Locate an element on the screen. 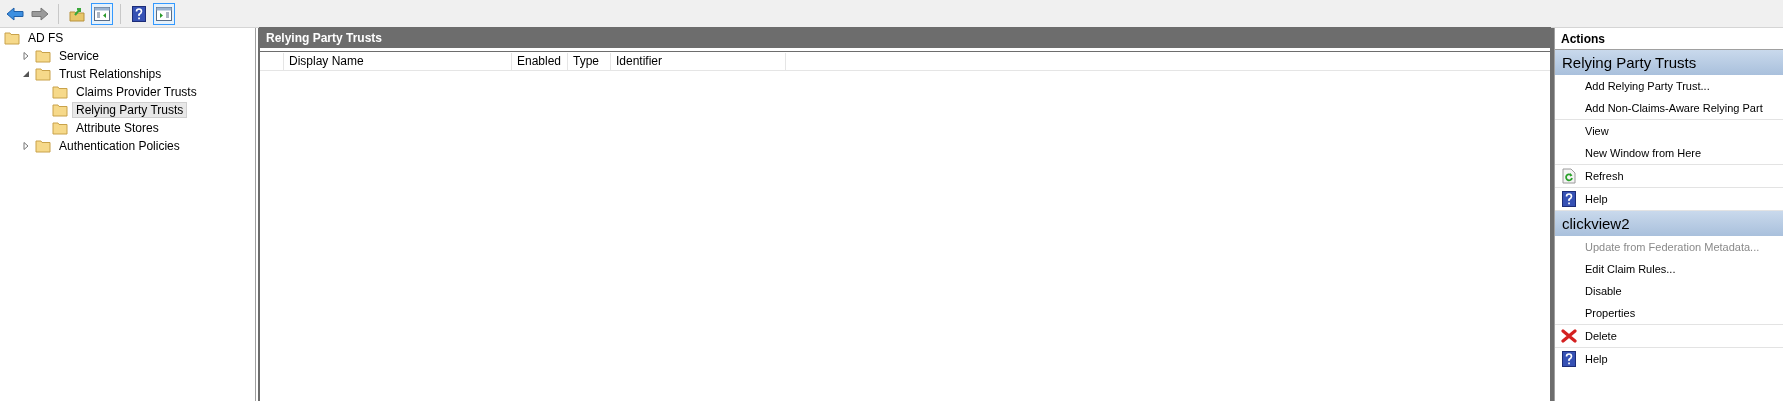 The width and height of the screenshot is (1783, 401). action-item: View is located at coordinates (1669, 131).